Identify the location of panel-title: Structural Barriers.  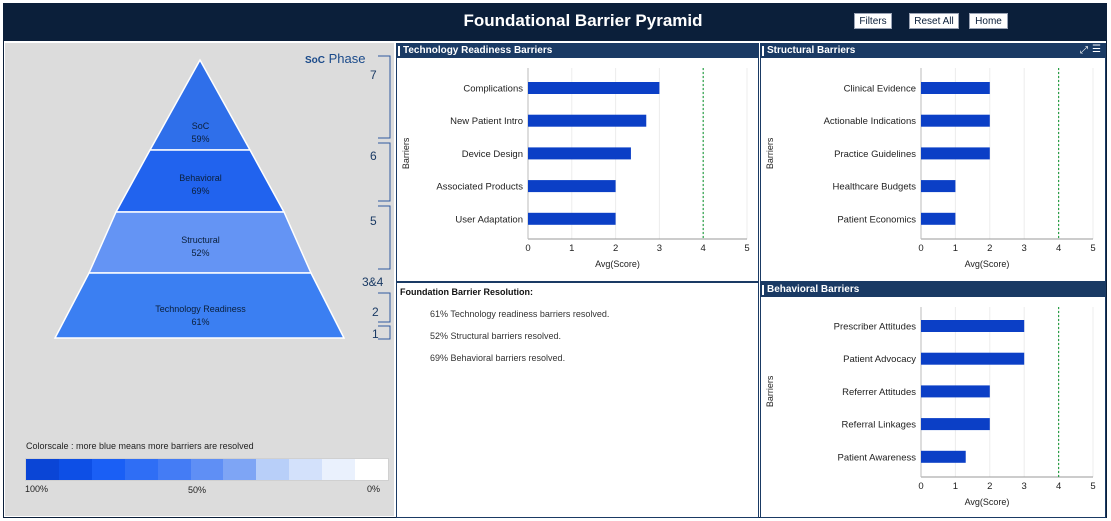
(933, 51).